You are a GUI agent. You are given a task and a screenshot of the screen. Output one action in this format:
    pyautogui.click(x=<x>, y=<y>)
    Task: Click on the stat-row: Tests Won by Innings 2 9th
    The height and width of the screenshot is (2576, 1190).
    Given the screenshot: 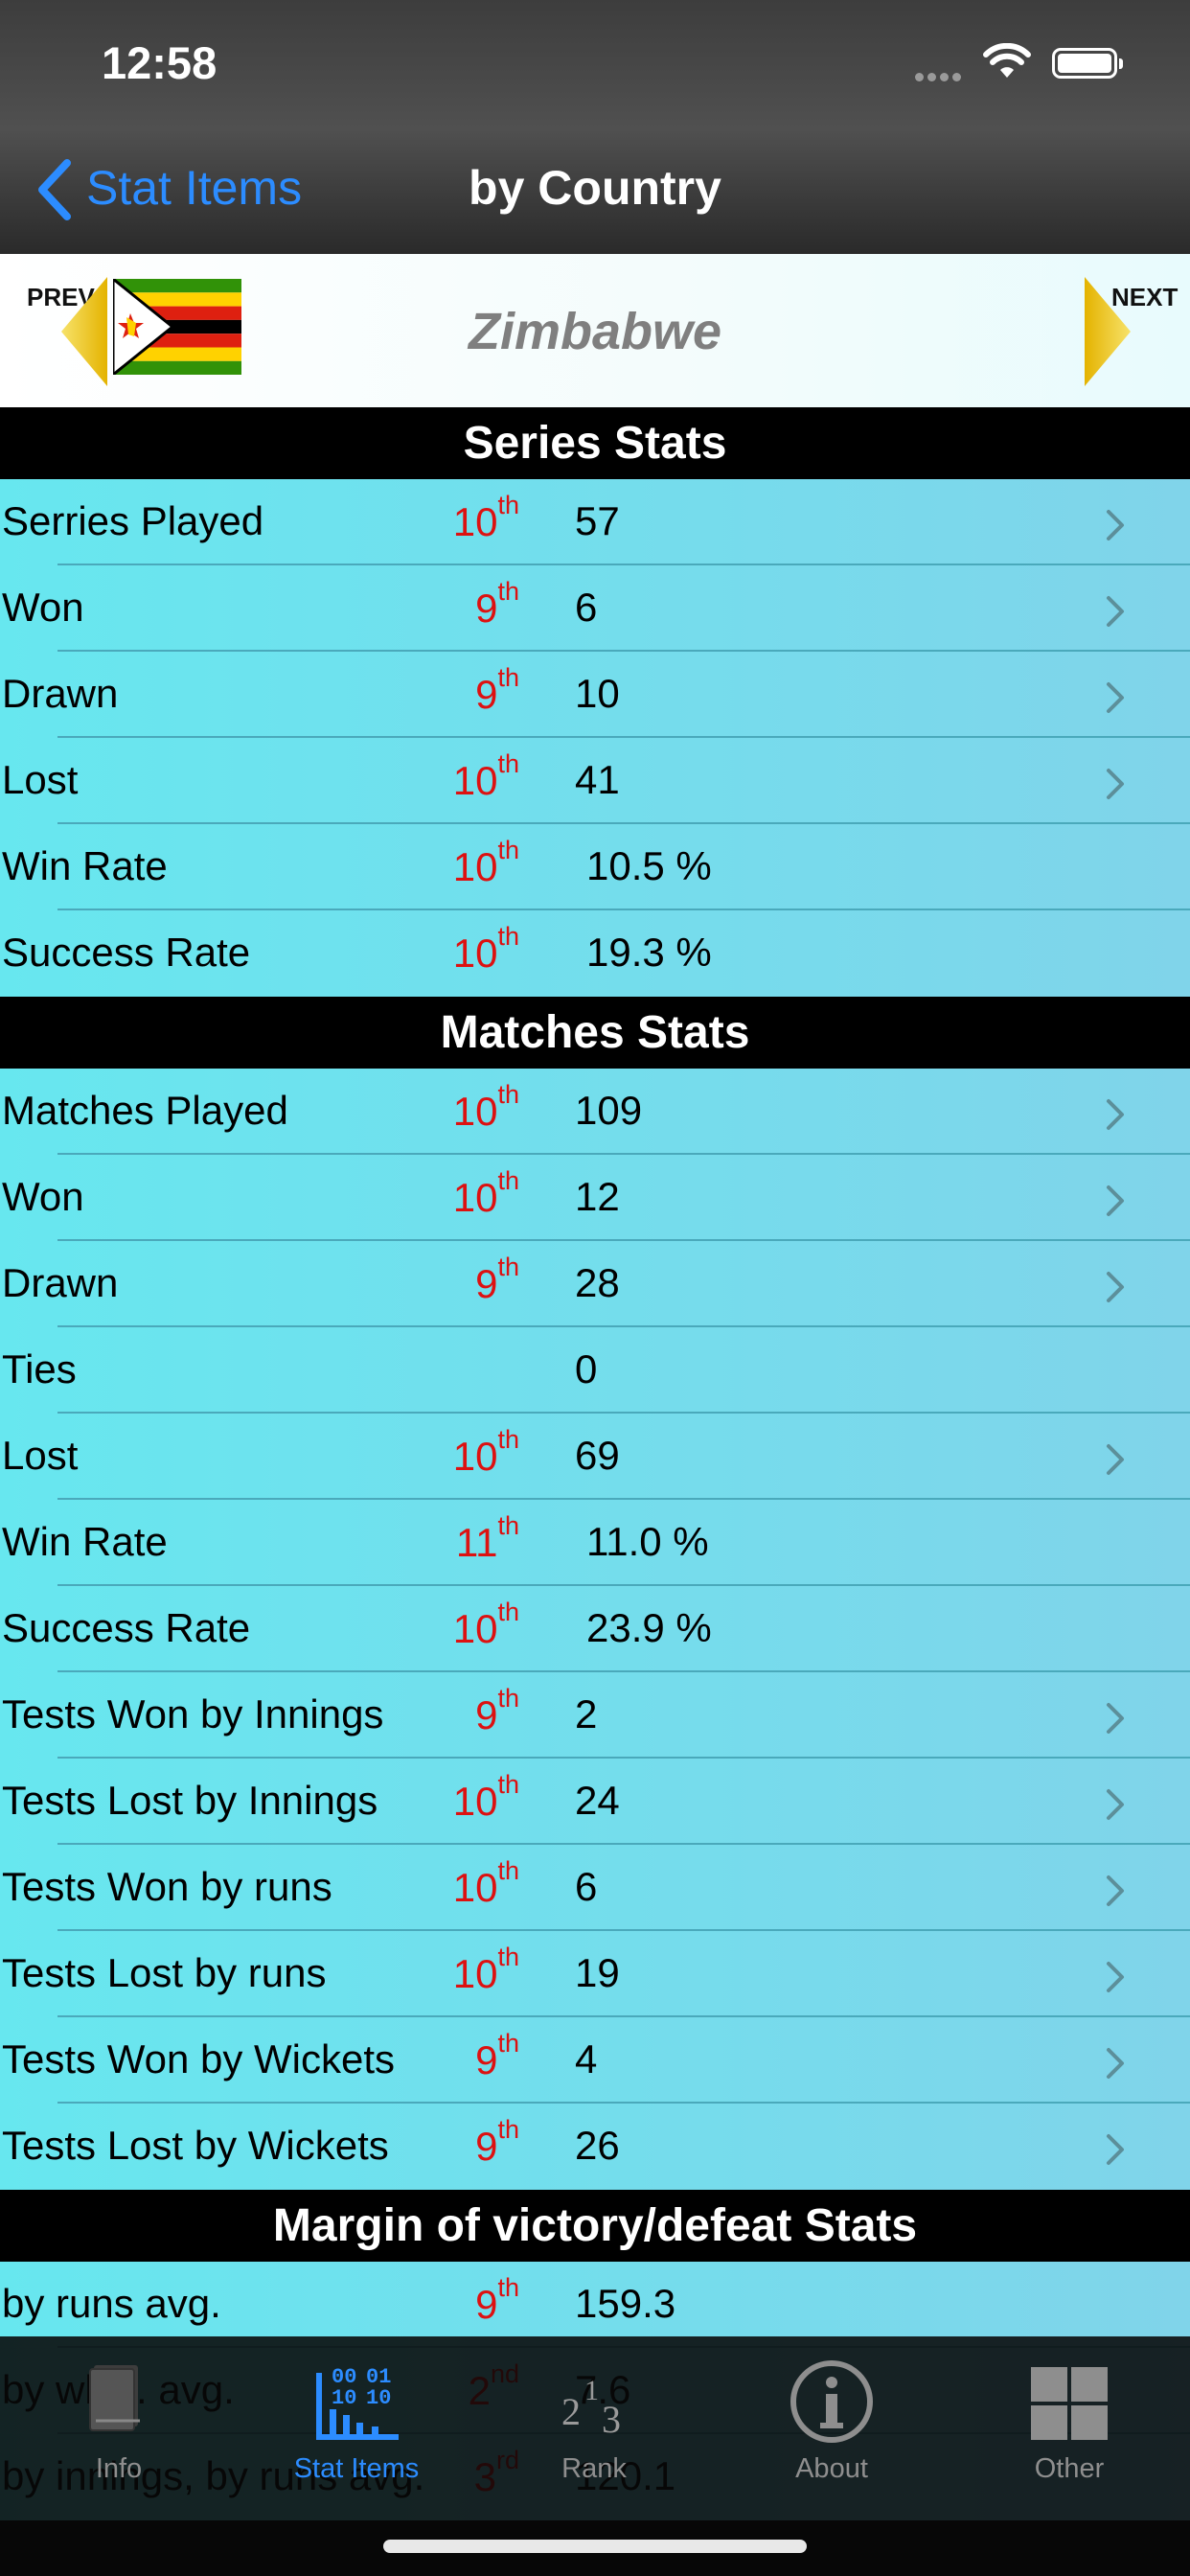 What is the action you would take?
    pyautogui.click(x=595, y=1715)
    